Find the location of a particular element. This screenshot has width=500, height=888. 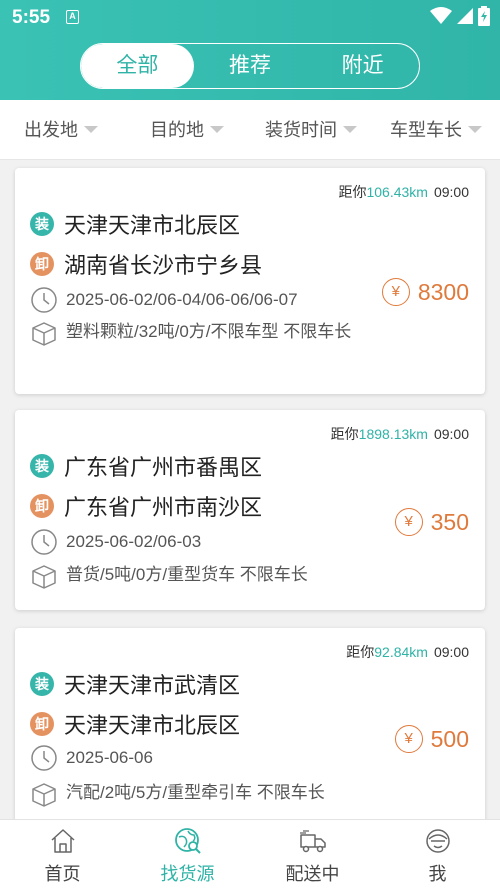

goods-row: 塑料颗粒/32吨/0方/不限车型 不限车长 is located at coordinates (198, 334).